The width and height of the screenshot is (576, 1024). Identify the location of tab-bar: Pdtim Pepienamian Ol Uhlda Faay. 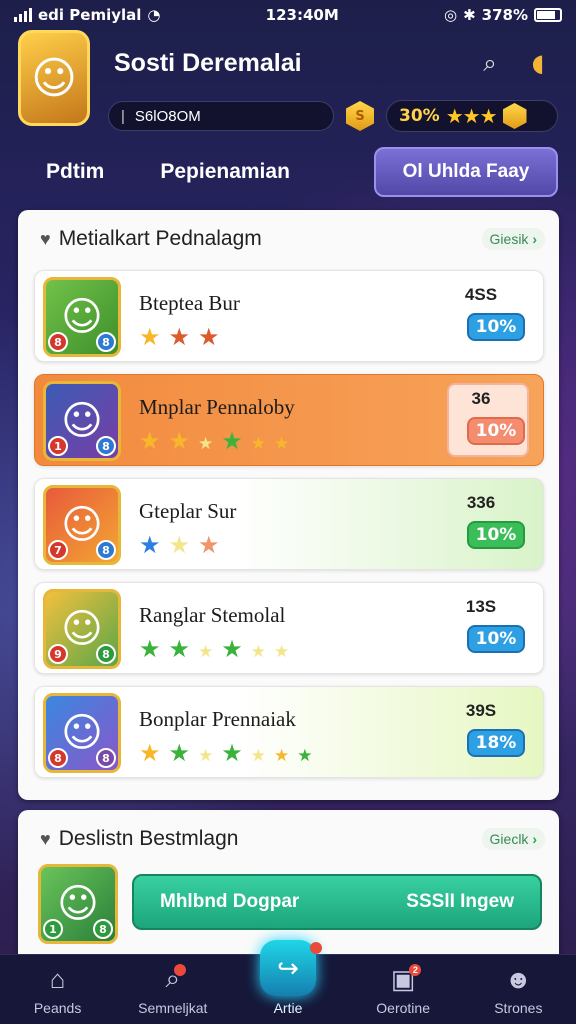
(288, 172).